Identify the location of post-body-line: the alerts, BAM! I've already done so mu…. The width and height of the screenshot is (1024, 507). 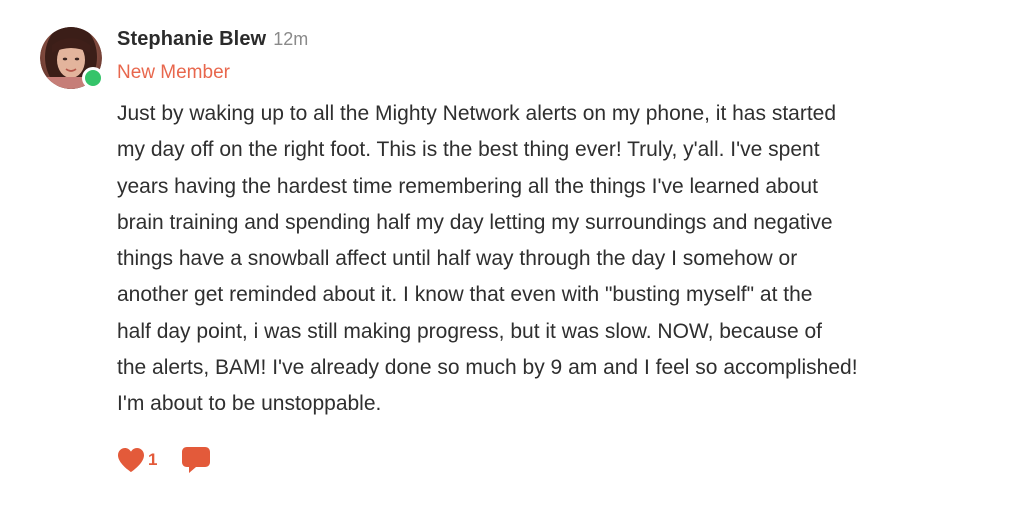
(487, 368).